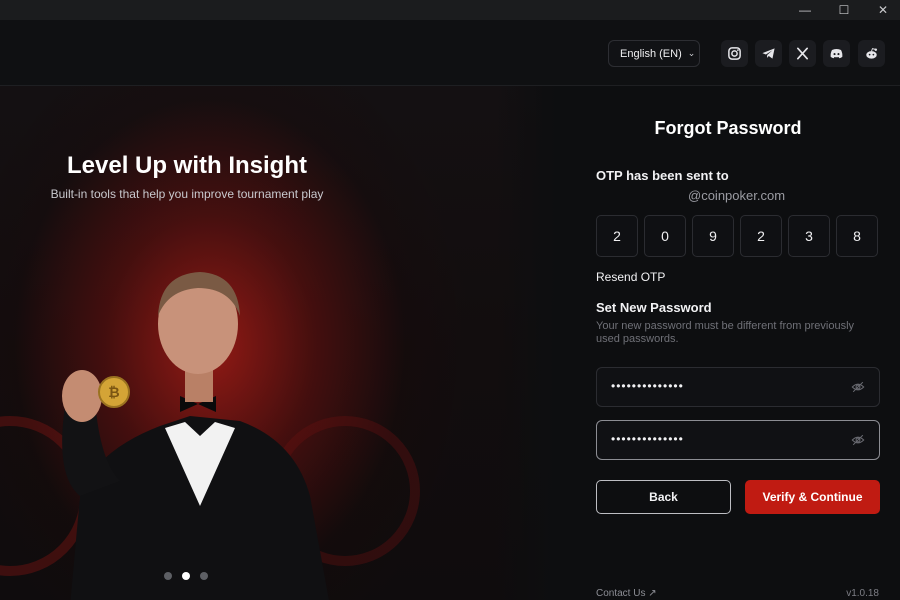 This screenshot has width=900, height=600. I want to click on resend-otp-link: Resend OTP, so click(630, 277).